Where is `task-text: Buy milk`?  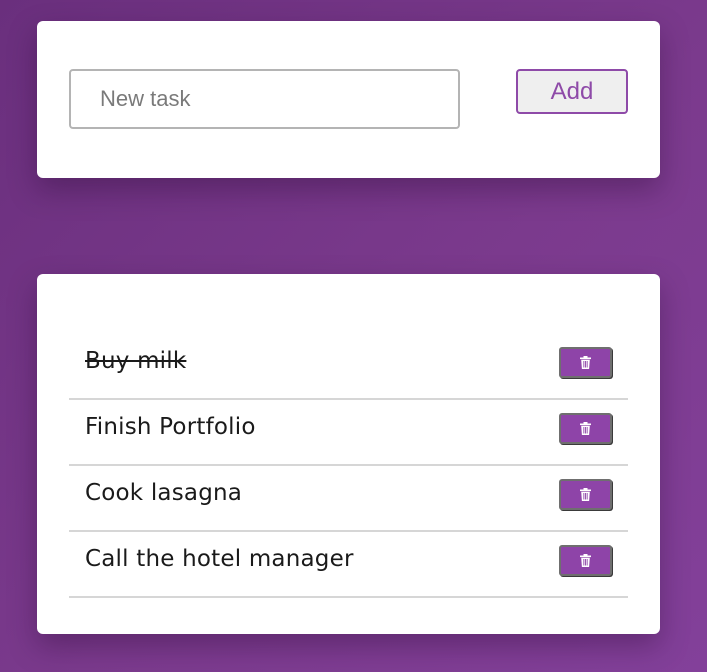
task-text: Buy milk is located at coordinates (135, 361).